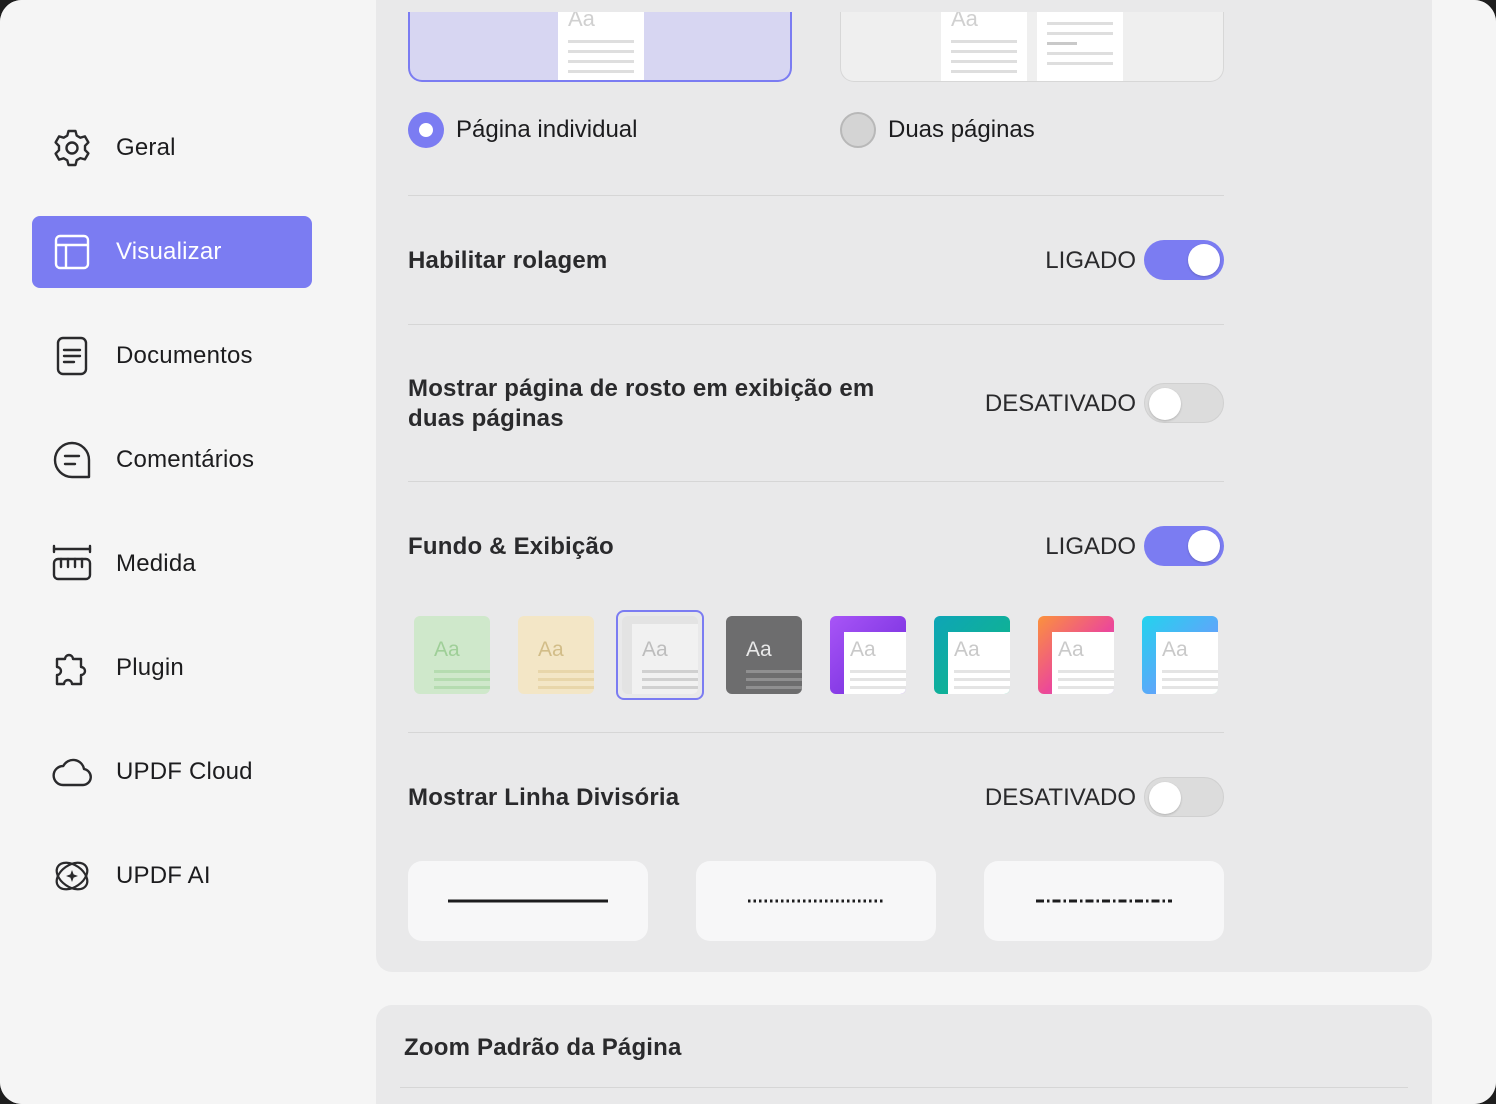  I want to click on dash-dot-line-icon, so click(1104, 901).